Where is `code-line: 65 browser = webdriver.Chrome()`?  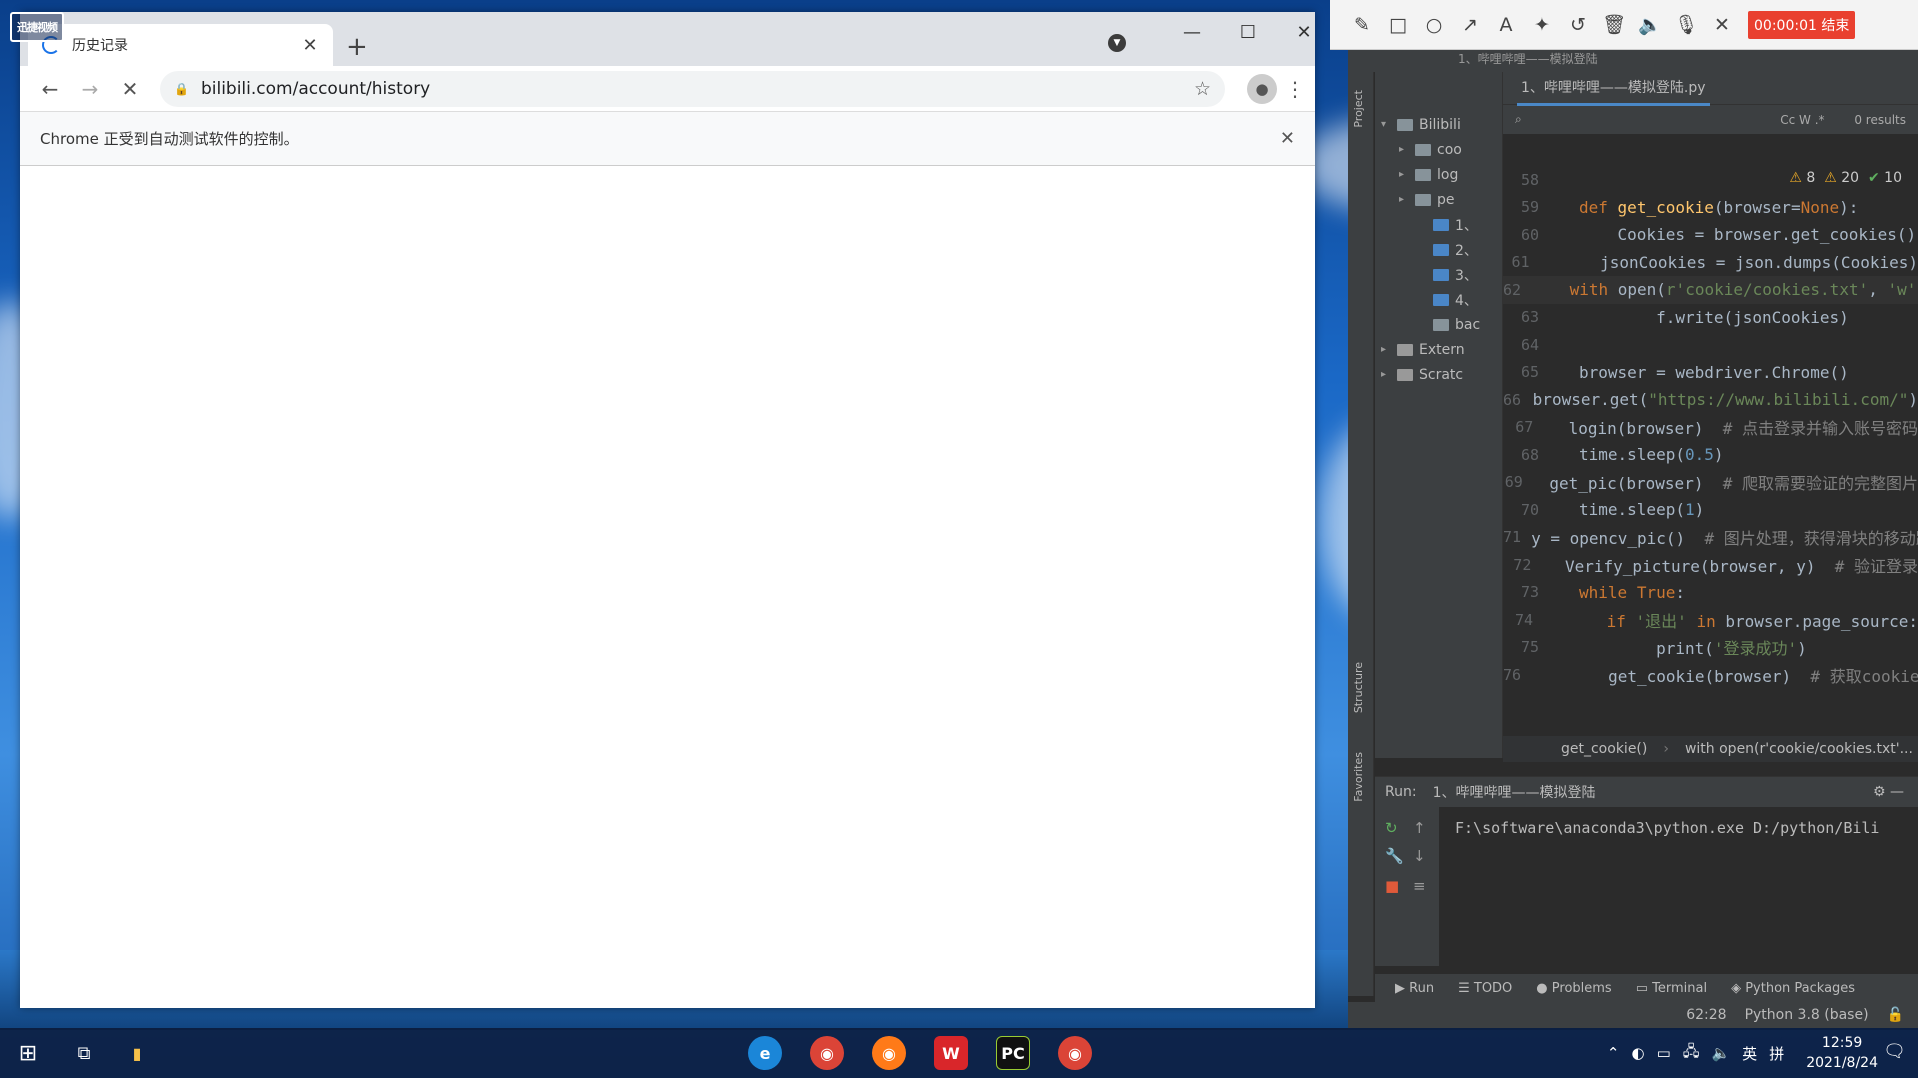
code-line: 65 browser = webdriver.Chrome() is located at coordinates (1710, 373).